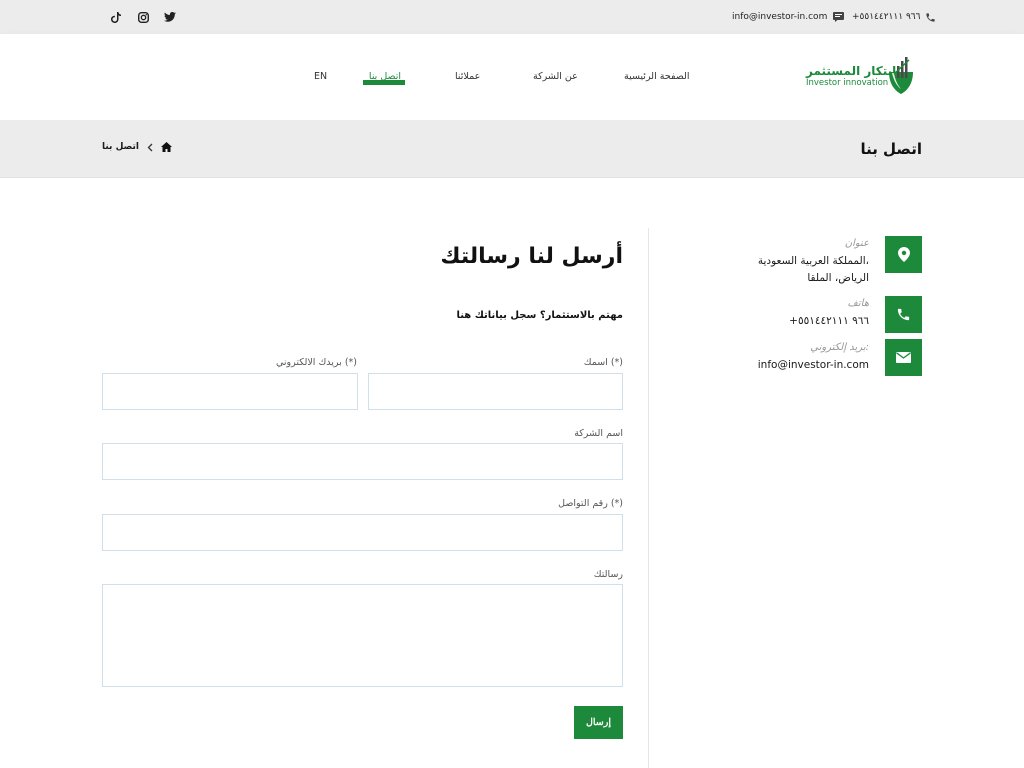 The height and width of the screenshot is (768, 1024). I want to click on twitter-icon, so click(170, 17).